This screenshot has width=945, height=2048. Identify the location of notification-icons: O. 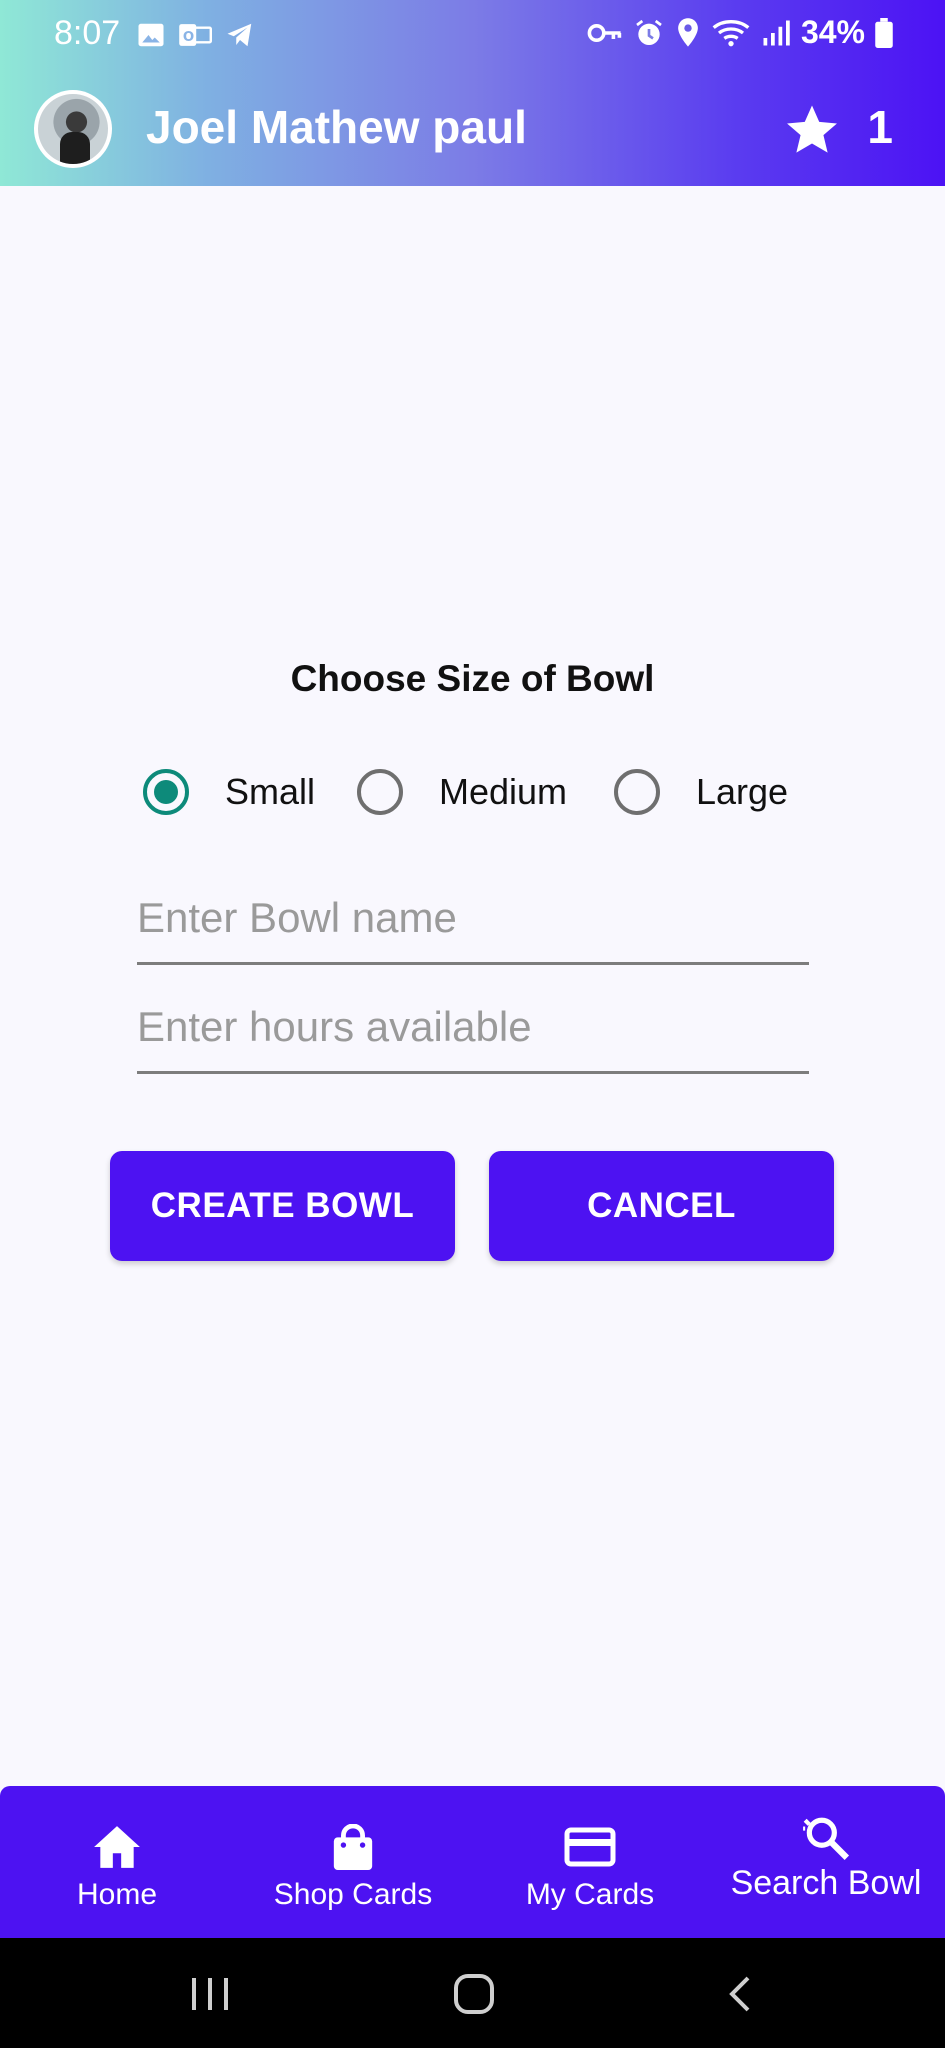
(196, 35).